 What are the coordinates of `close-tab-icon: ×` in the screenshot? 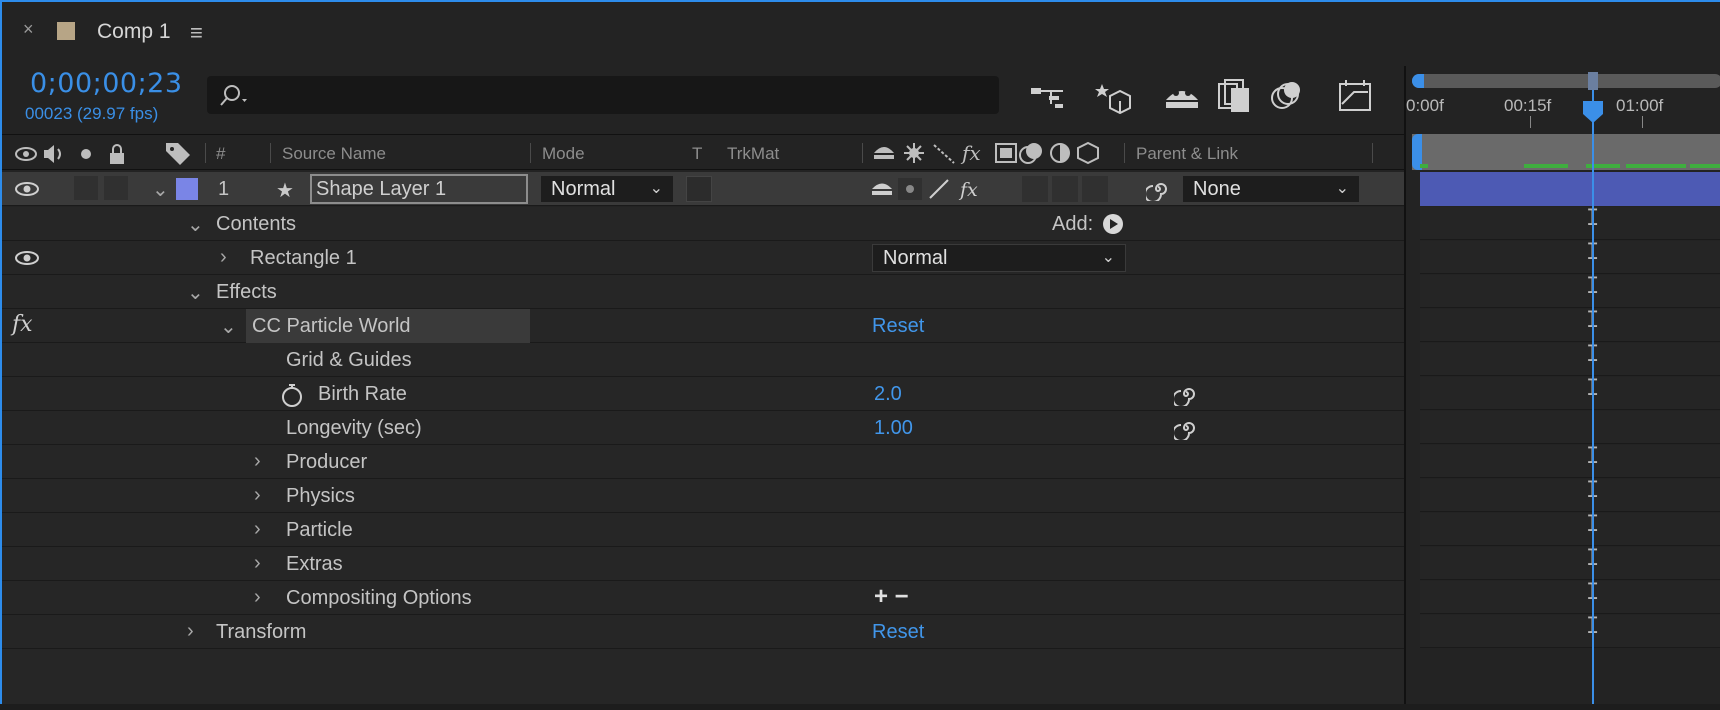 It's located at (30, 29).